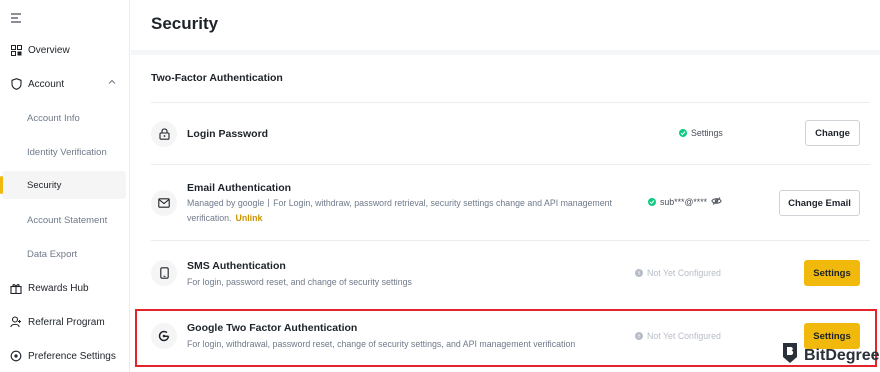 The height and width of the screenshot is (372, 880). What do you see at coordinates (510, 133) in the screenshot?
I see `login-password-row: Login Password Settings Change` at bounding box center [510, 133].